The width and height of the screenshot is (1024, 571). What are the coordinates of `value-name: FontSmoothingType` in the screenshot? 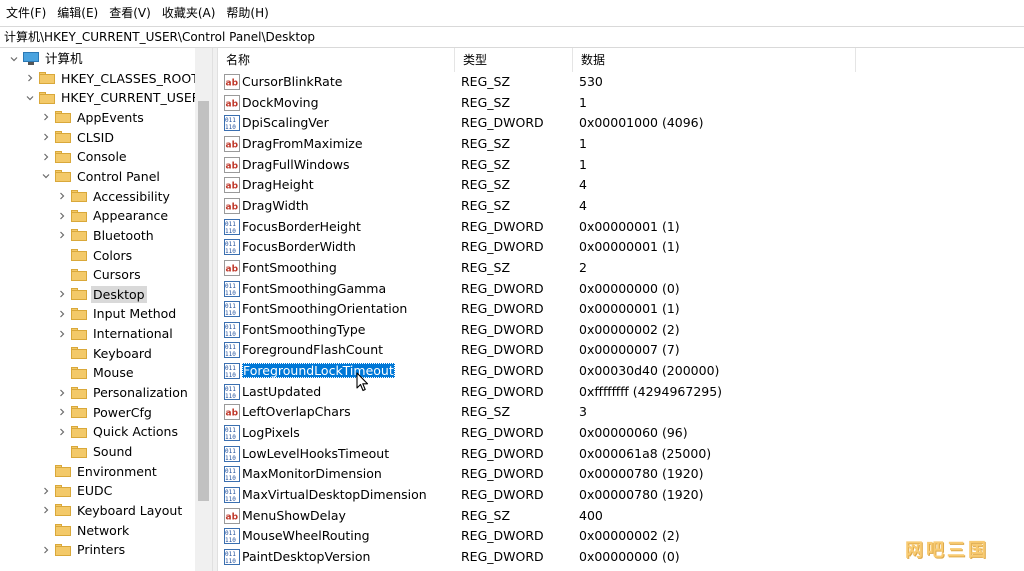 It's located at (304, 329).